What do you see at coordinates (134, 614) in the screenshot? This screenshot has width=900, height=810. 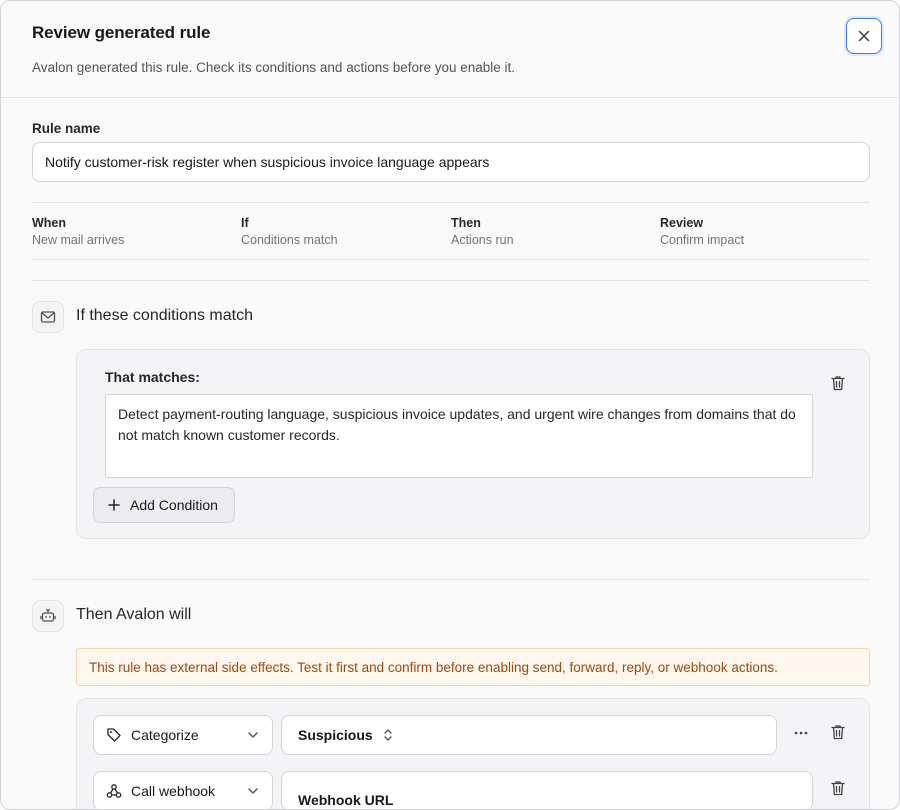 I see `actions-title: Then Avalon will` at bounding box center [134, 614].